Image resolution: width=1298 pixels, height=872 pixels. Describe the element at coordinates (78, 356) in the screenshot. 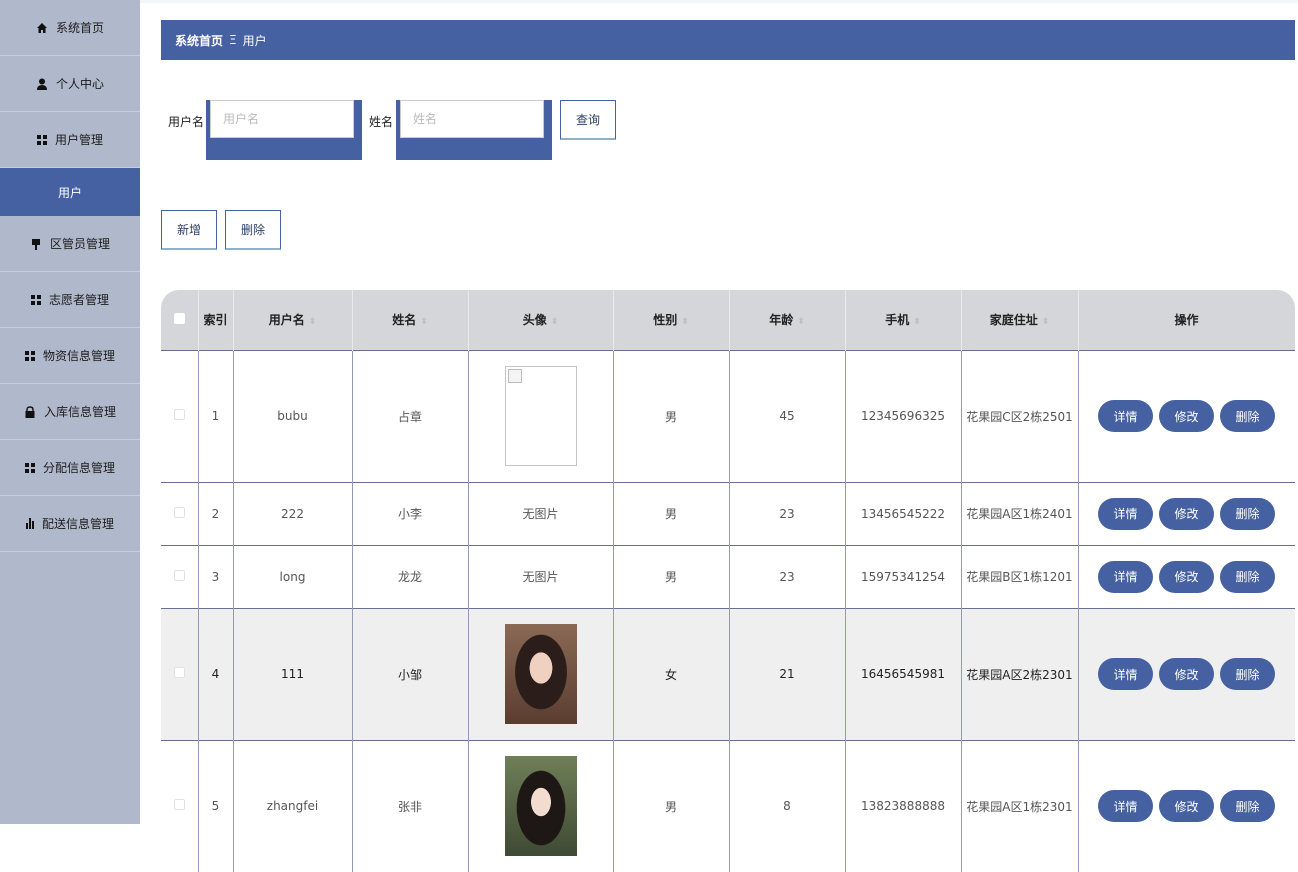

I see `sidebar-item-label: 物资信息管理` at that location.